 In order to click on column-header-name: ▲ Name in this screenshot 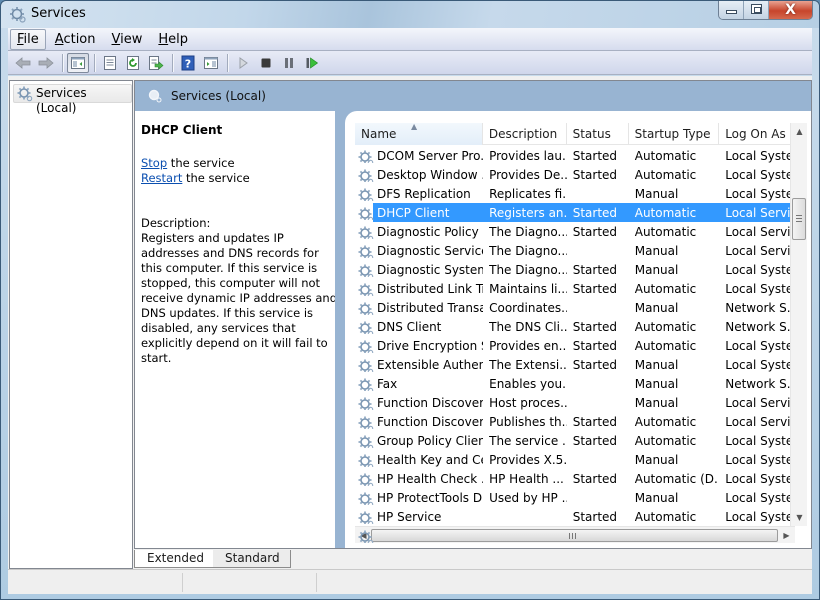, I will do `click(419, 134)`.